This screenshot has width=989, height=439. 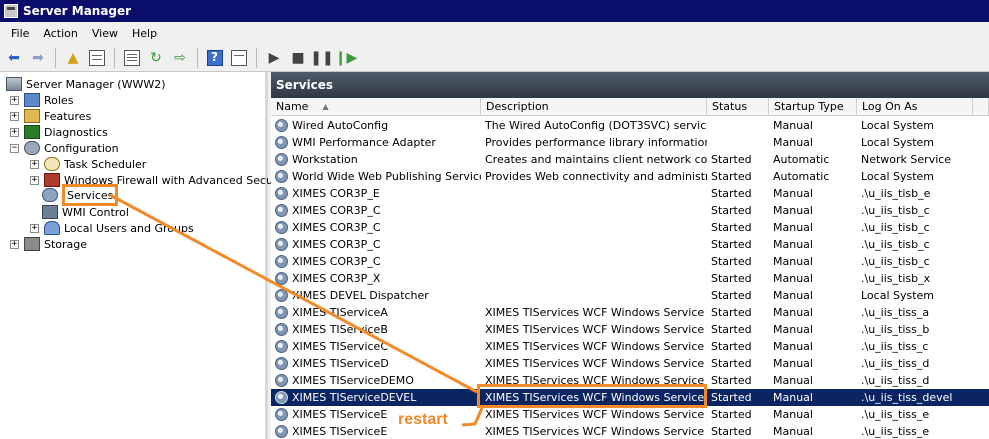 I want to click on properties-icon, so click(x=132, y=58).